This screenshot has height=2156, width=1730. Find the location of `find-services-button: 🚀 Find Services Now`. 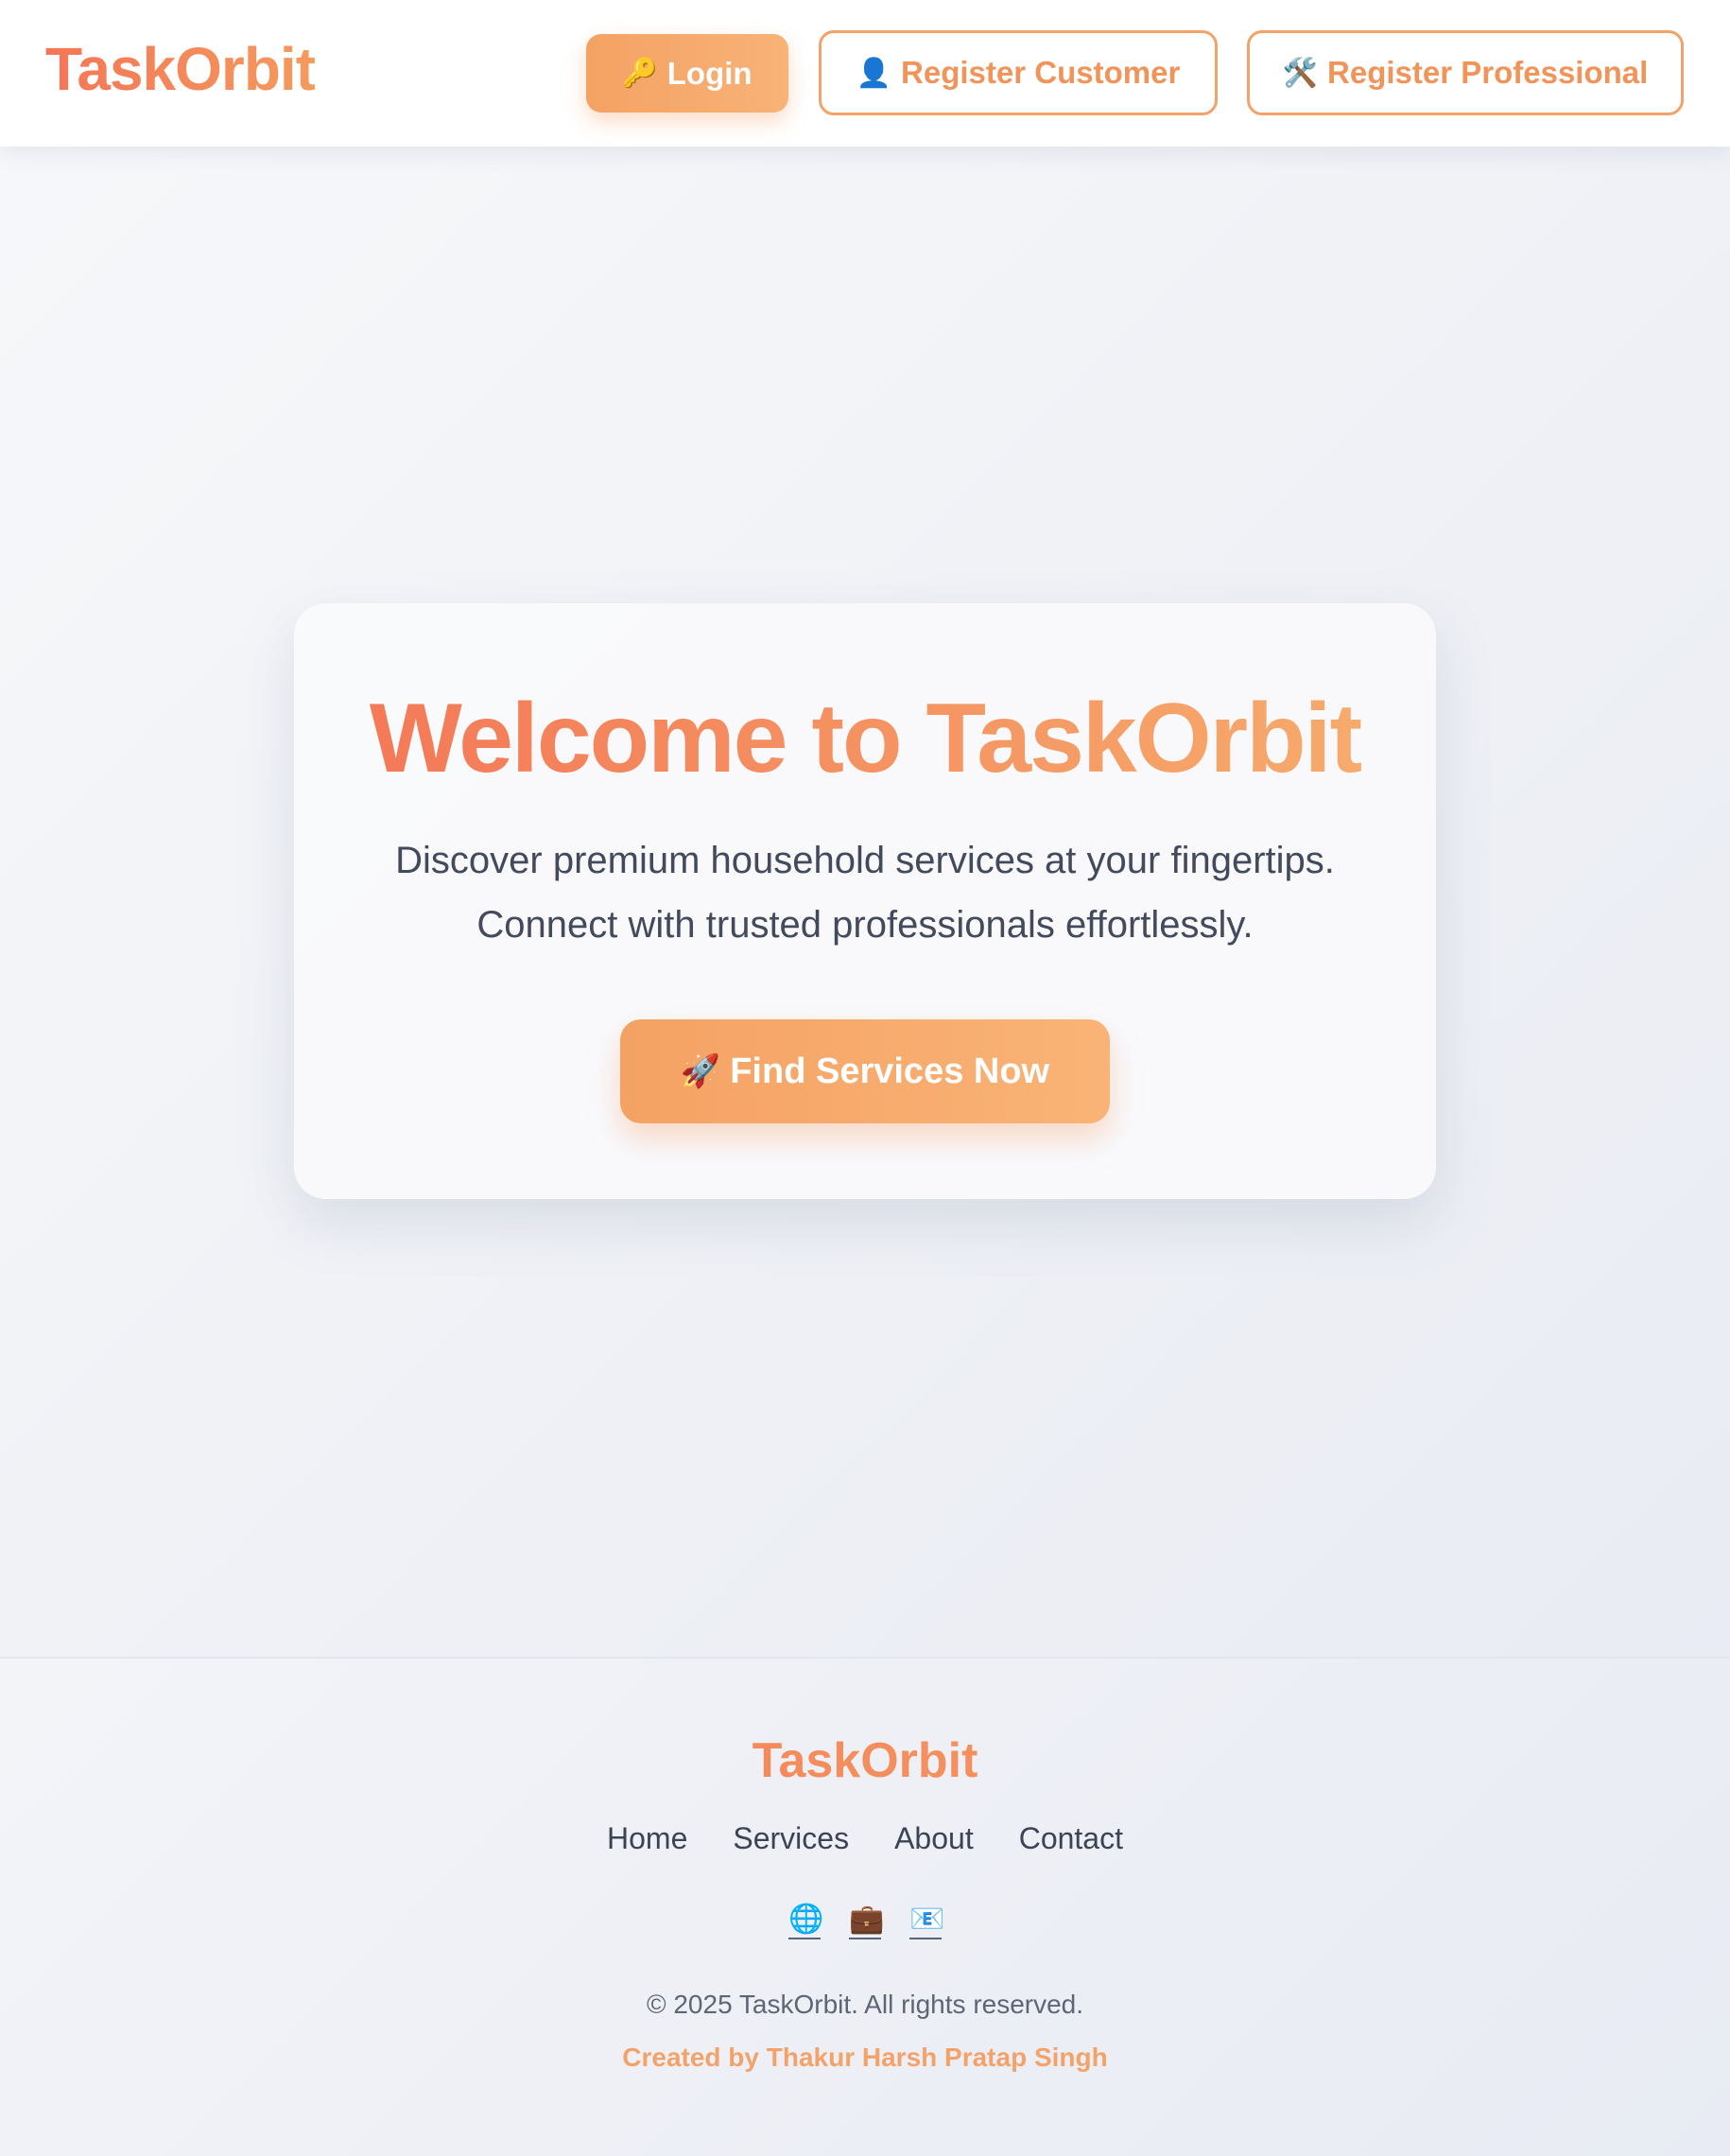

find-services-button: 🚀 Find Services Now is located at coordinates (865, 1071).